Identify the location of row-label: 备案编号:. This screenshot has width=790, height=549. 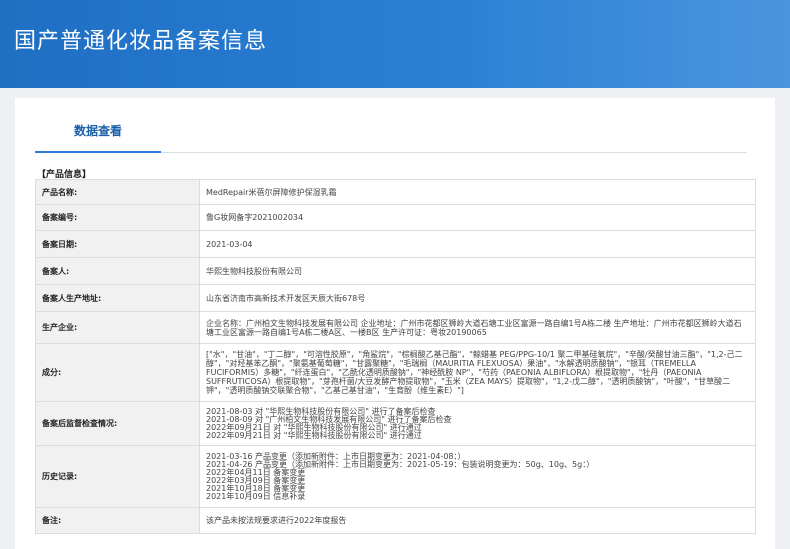
(117, 217).